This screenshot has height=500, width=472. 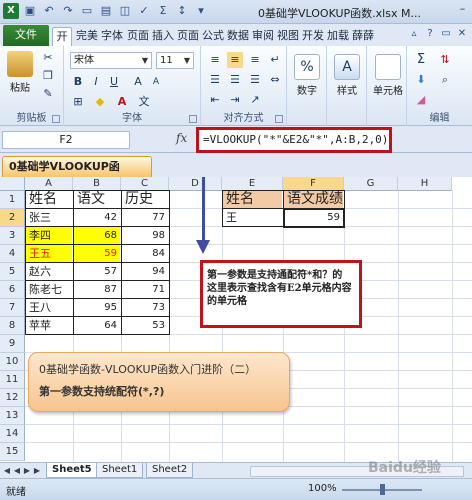 What do you see at coordinates (12, 344) in the screenshot?
I see `row-header-9: 9` at bounding box center [12, 344].